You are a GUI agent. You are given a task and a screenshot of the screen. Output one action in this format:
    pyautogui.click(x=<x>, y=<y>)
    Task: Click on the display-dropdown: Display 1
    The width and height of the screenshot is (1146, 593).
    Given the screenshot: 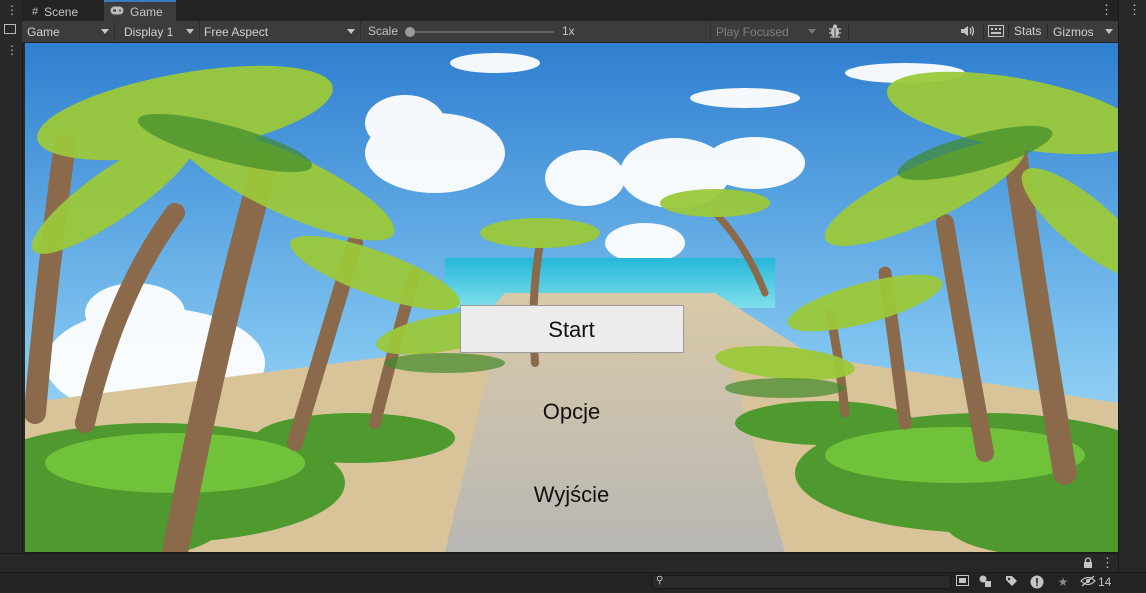 What is the action you would take?
    pyautogui.click(x=159, y=31)
    